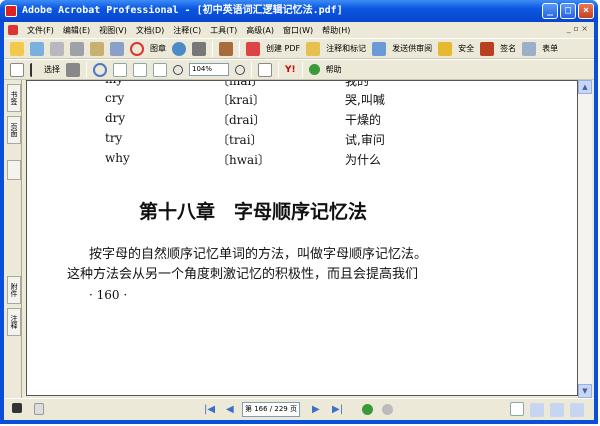 Image resolution: width=600 pixels, height=426 pixels. I want to click on facing-icon, so click(577, 410).